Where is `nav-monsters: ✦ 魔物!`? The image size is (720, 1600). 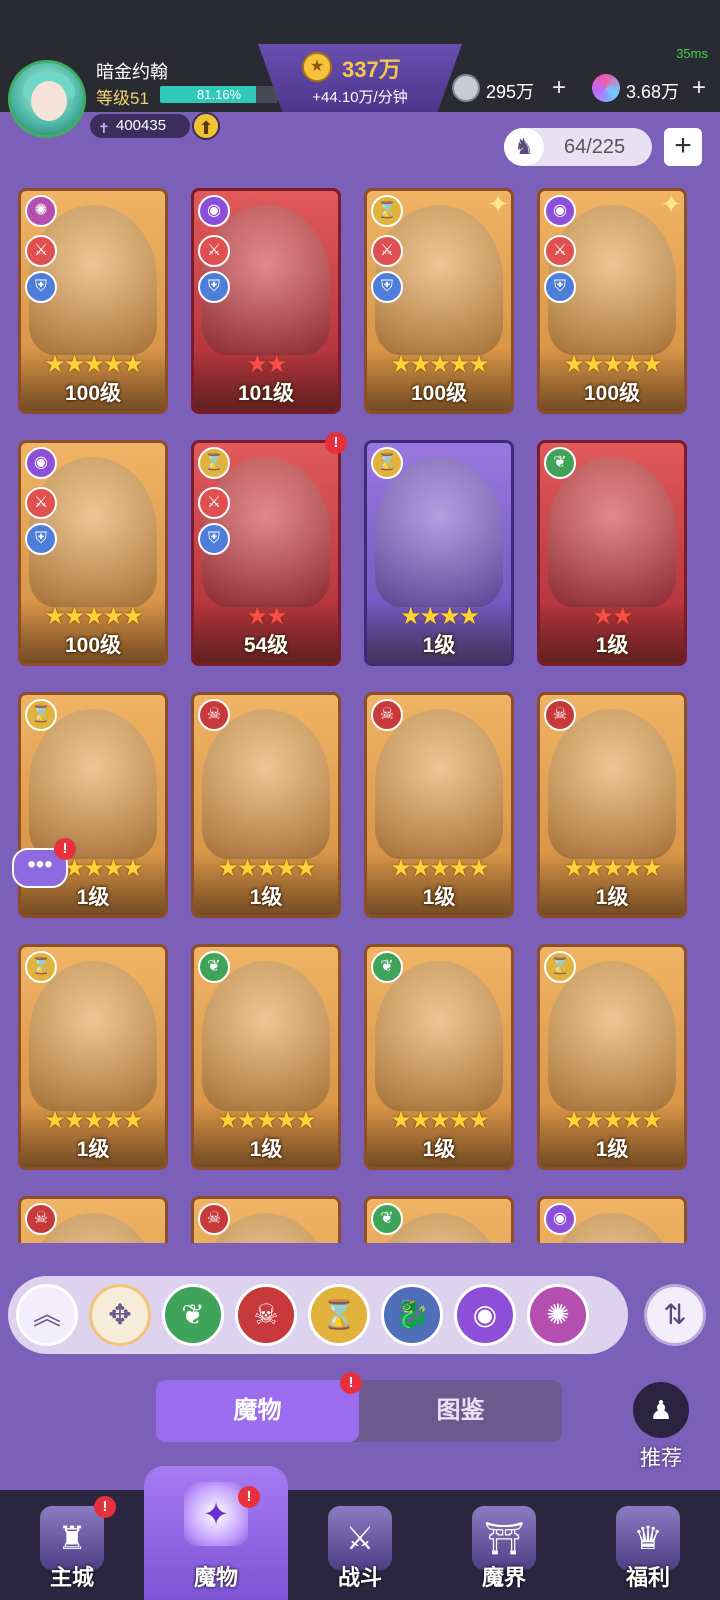
nav-monsters: ✦ 魔物! is located at coordinates (216, 1533).